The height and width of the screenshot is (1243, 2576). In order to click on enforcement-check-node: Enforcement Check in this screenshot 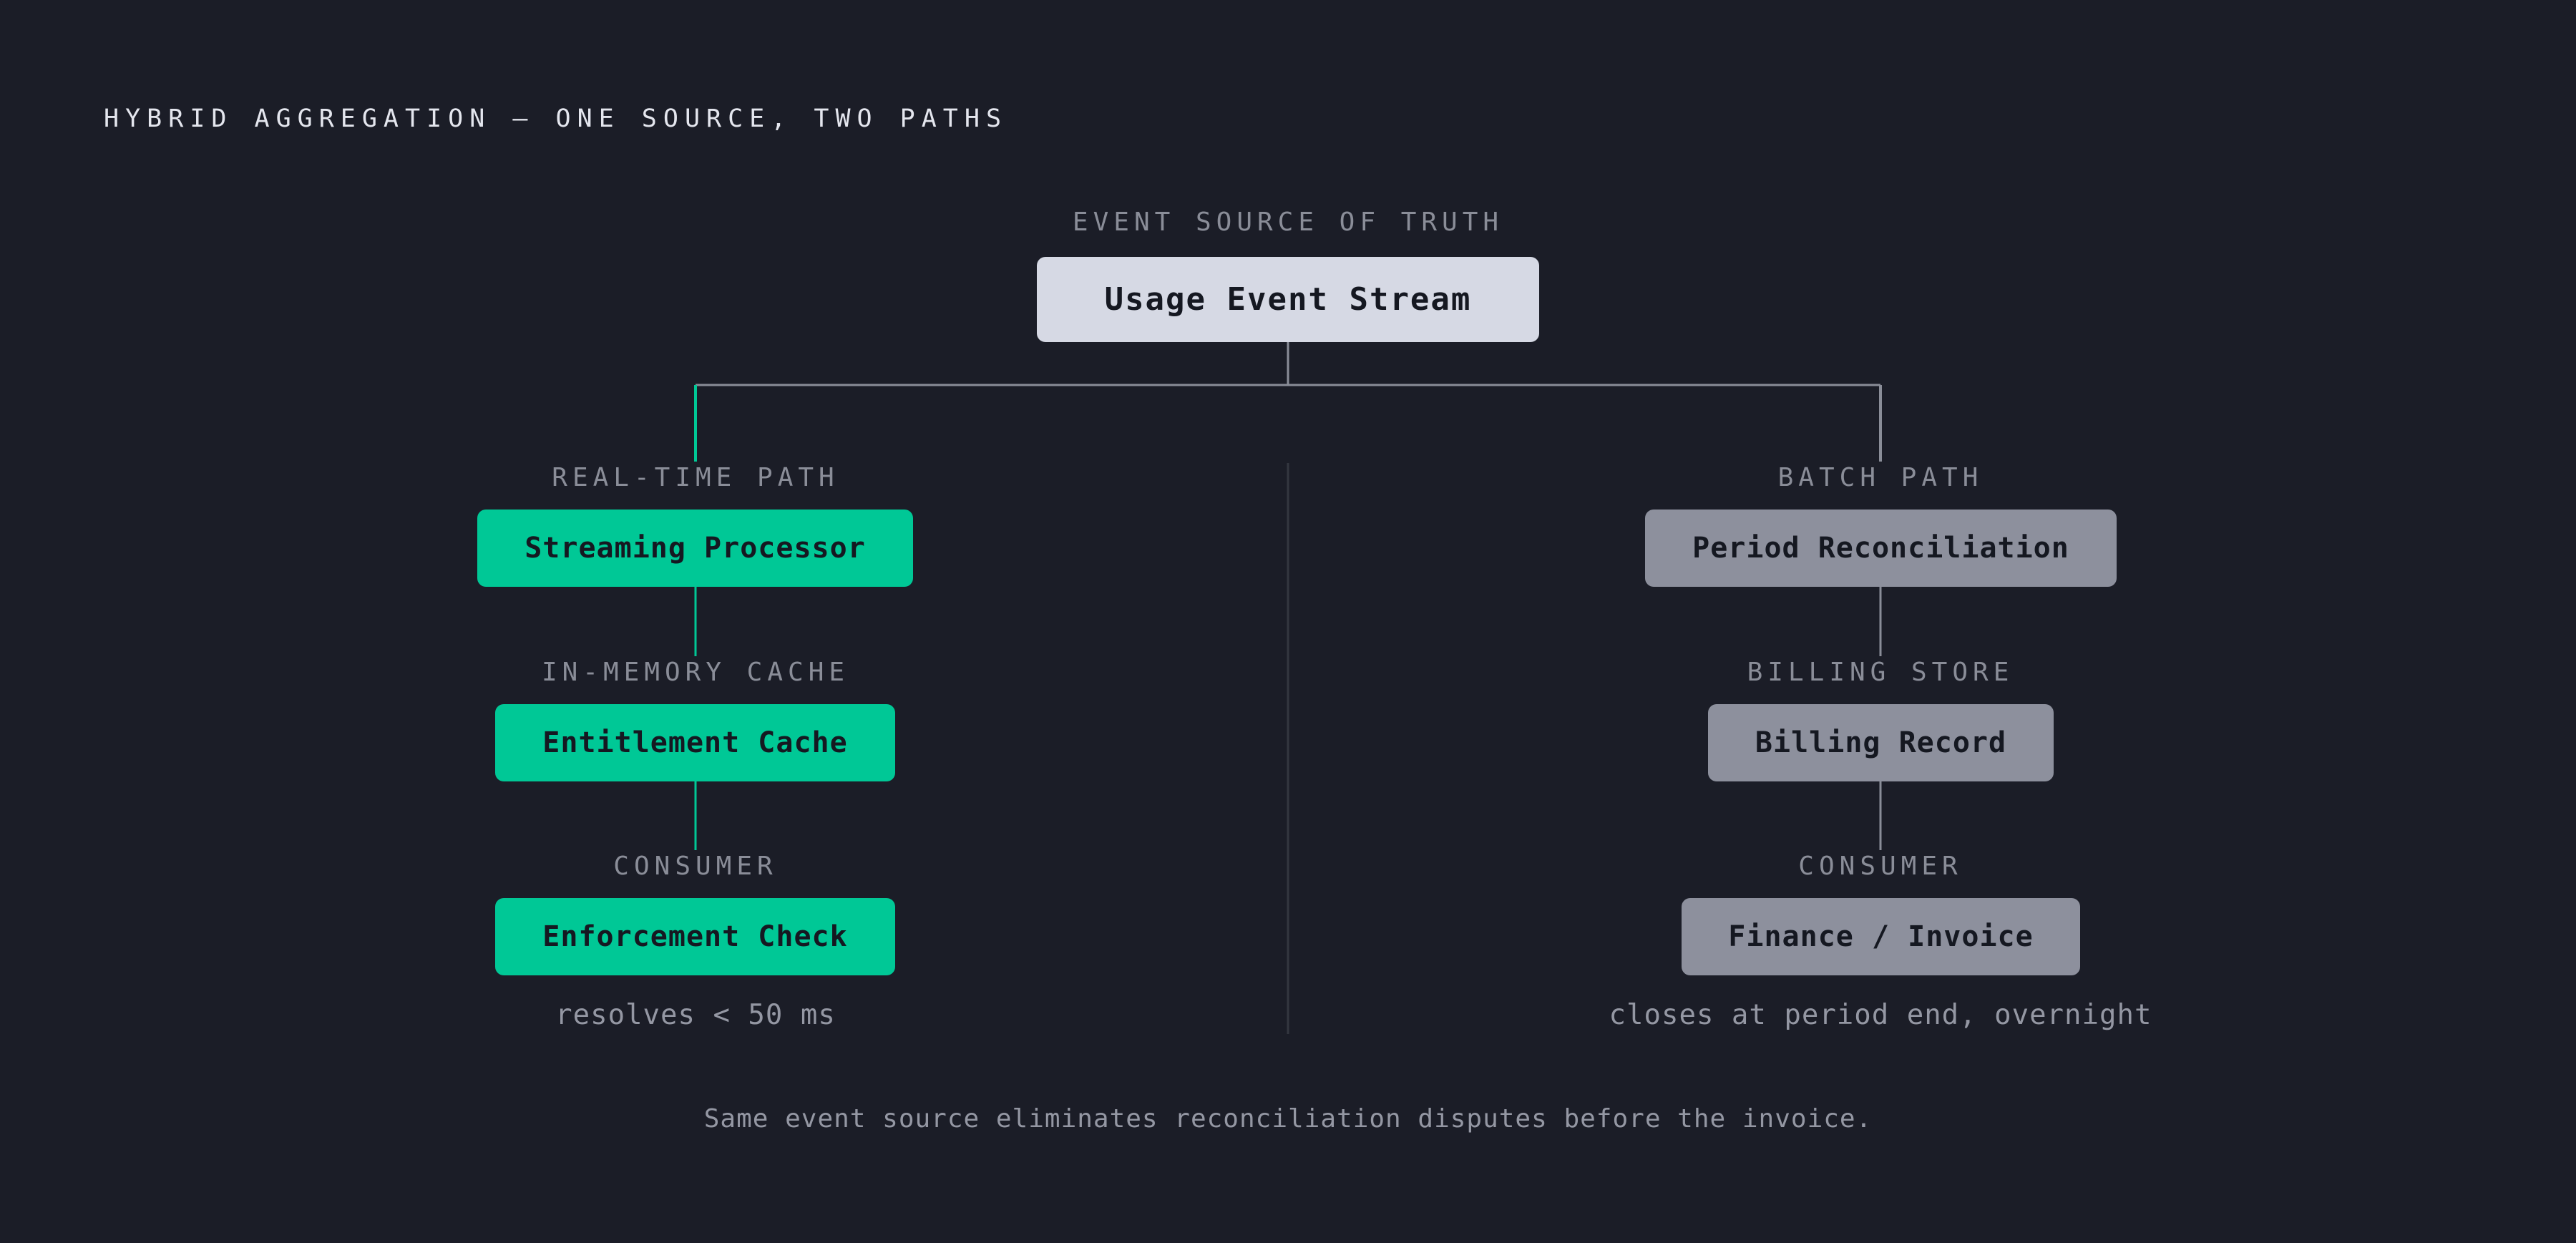, I will do `click(695, 936)`.